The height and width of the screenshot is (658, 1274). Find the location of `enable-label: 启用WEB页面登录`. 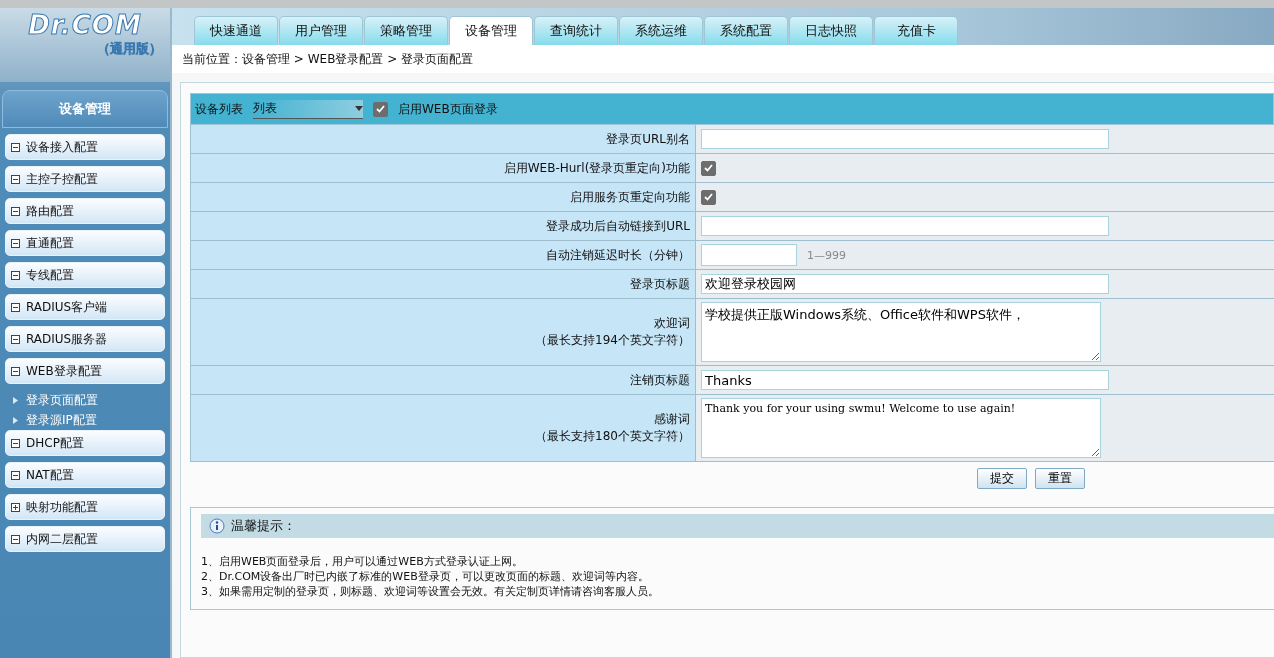

enable-label: 启用WEB页面登录 is located at coordinates (448, 109).